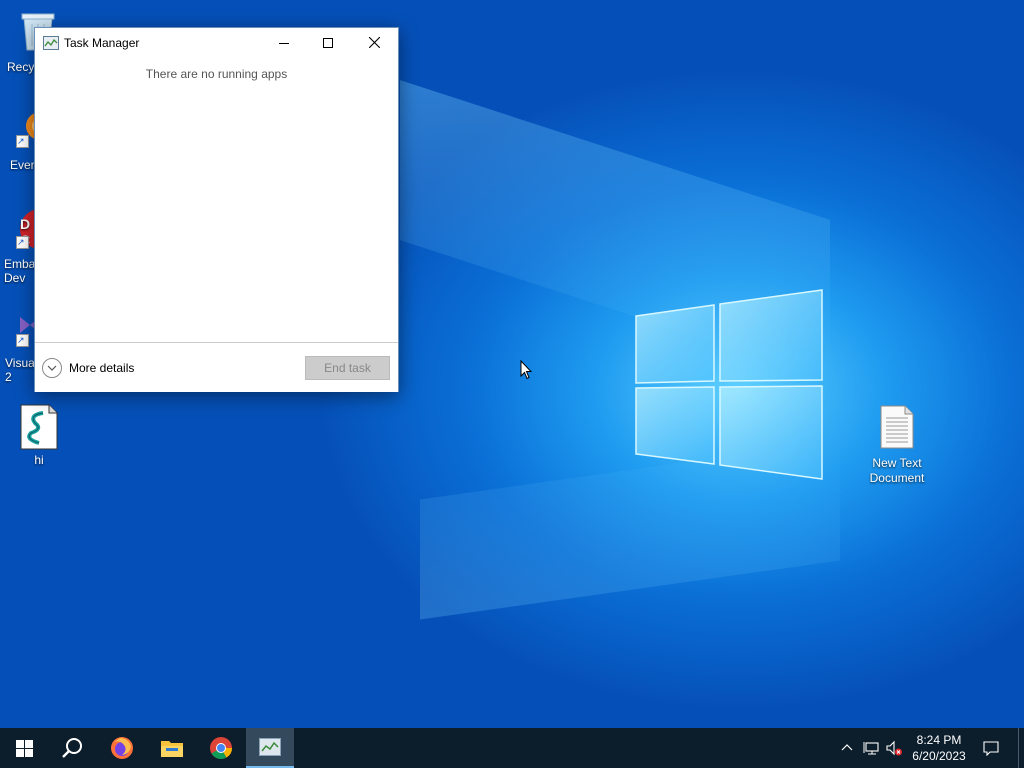 The height and width of the screenshot is (768, 1024). Describe the element at coordinates (897, 426) in the screenshot. I see `text-document-icon` at that location.